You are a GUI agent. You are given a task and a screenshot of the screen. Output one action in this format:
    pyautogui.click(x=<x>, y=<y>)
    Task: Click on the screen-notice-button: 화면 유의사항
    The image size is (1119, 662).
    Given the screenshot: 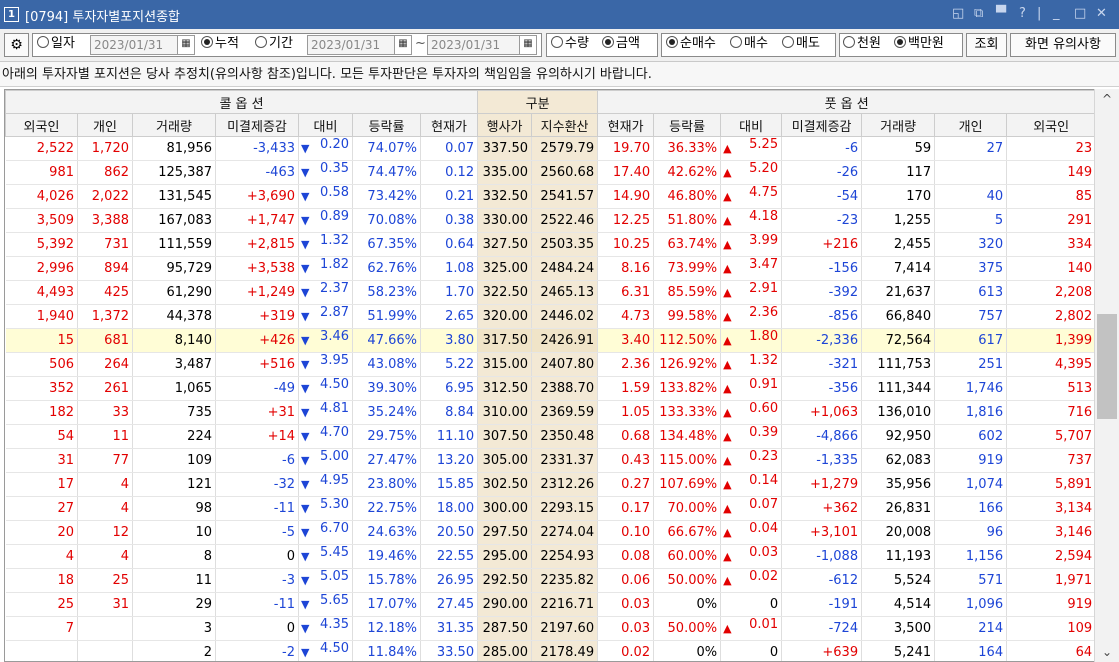 What is the action you would take?
    pyautogui.click(x=1063, y=45)
    